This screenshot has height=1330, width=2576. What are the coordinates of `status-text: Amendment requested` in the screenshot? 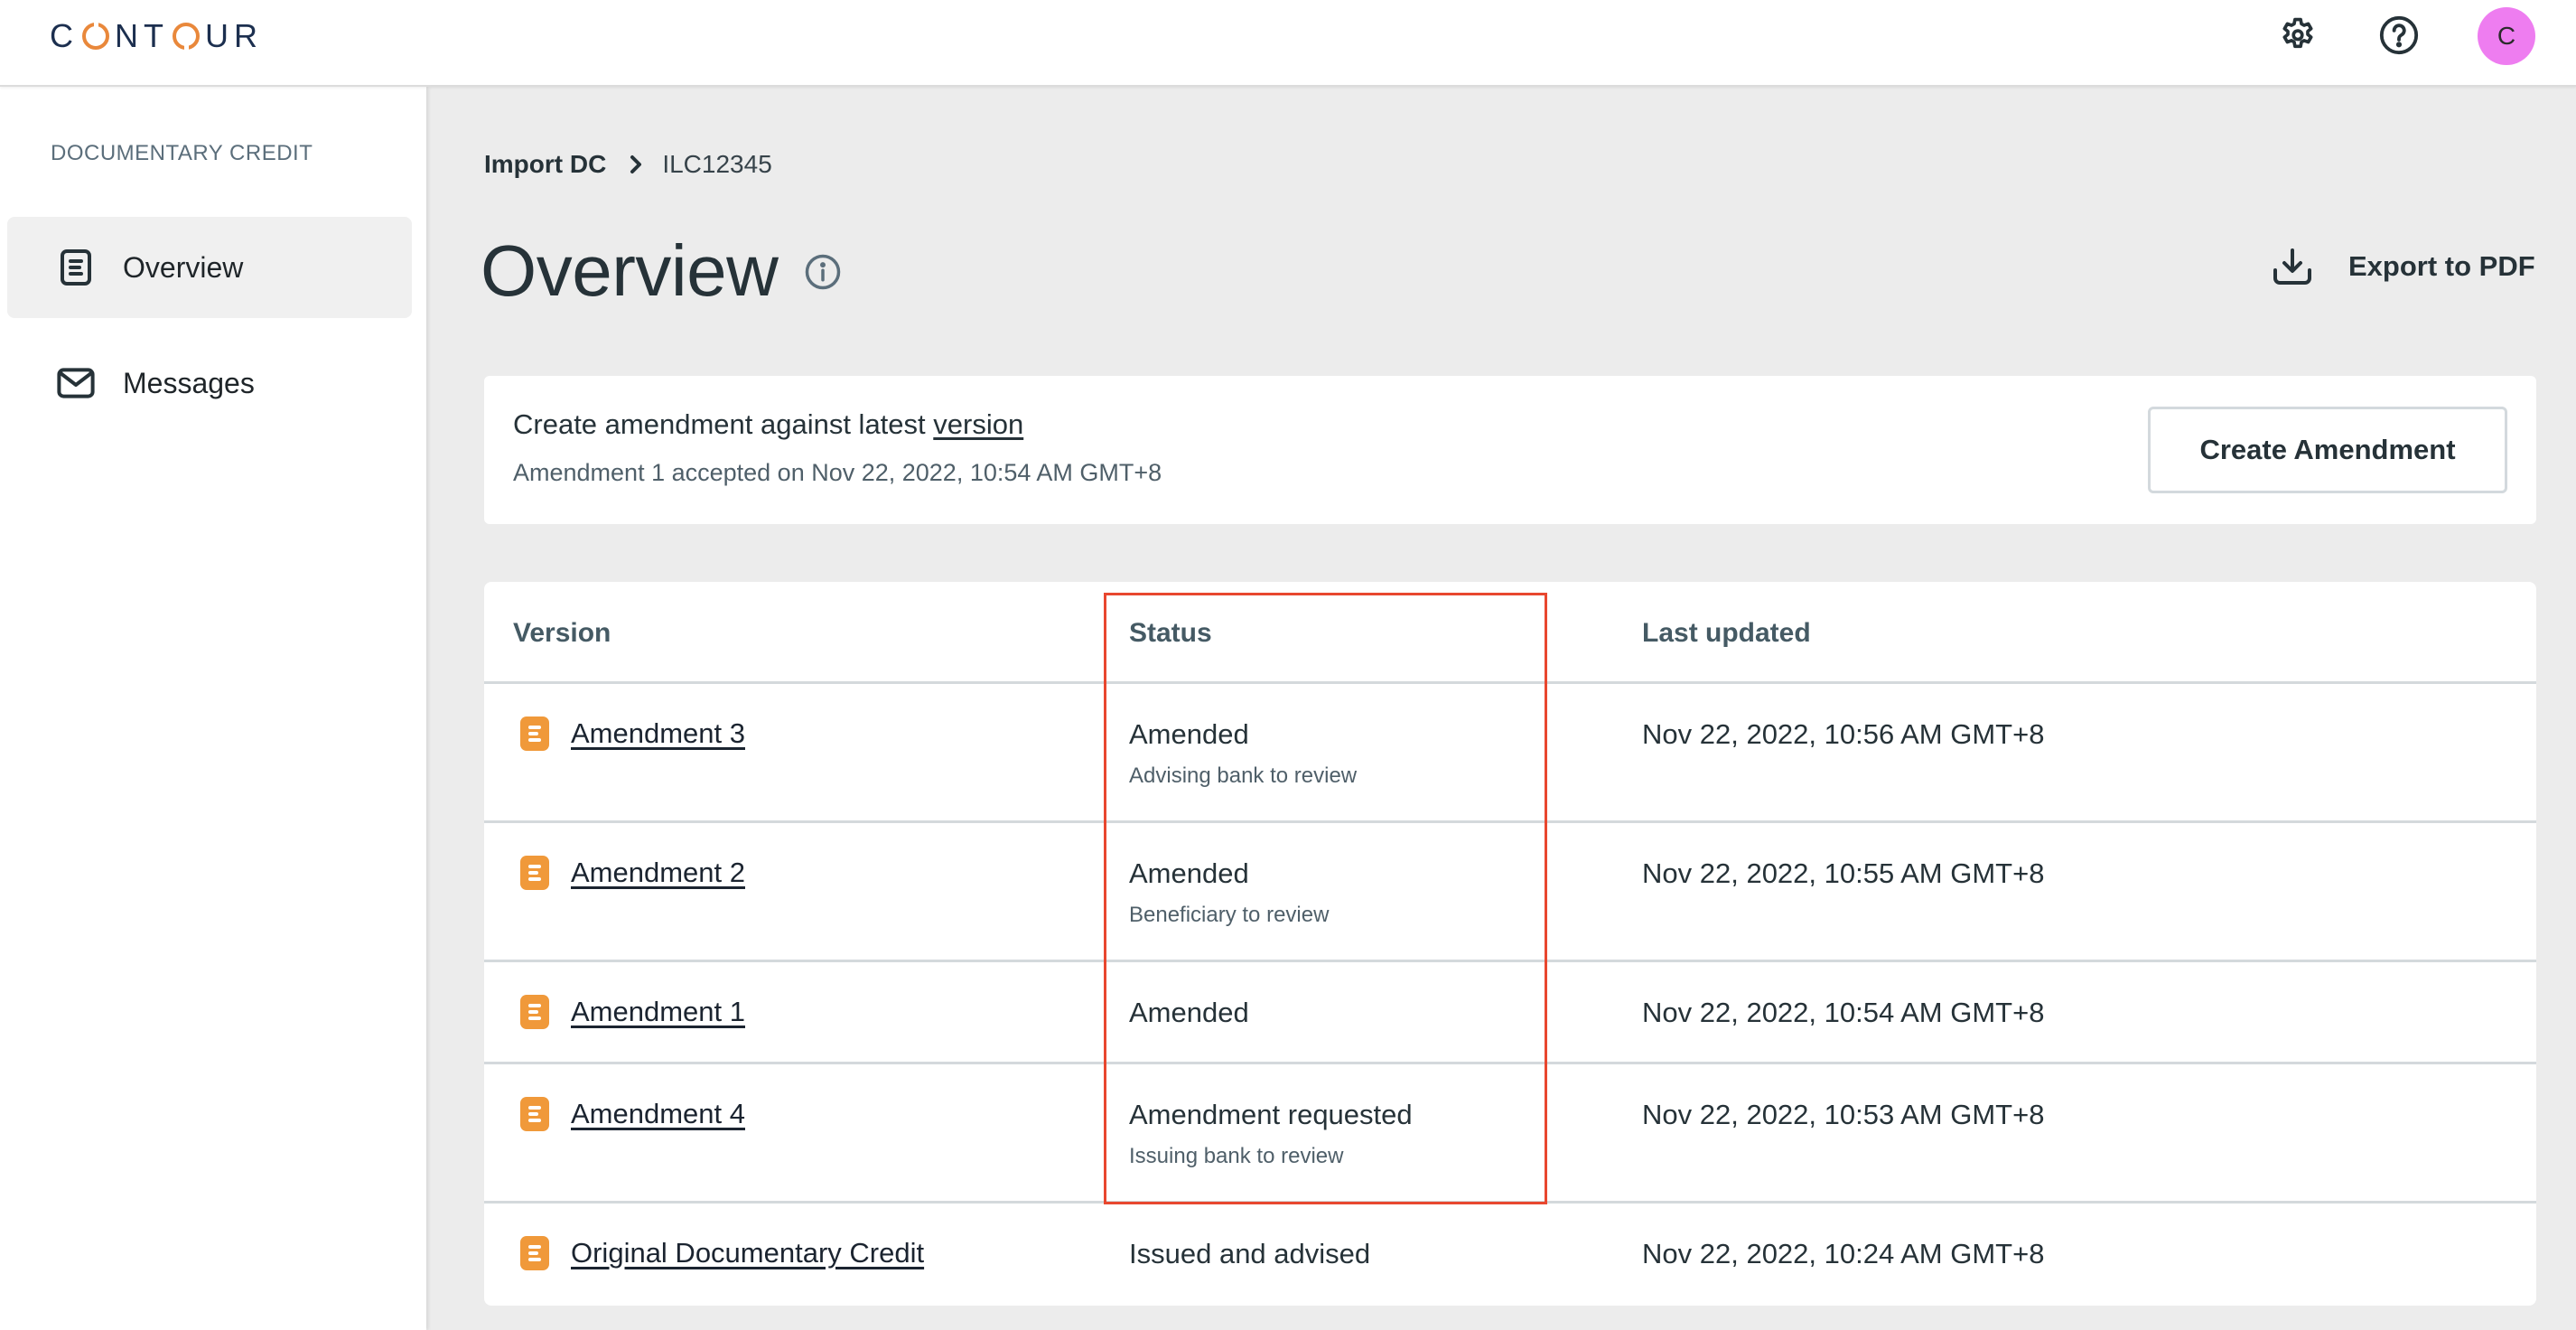 It's located at (1271, 1114).